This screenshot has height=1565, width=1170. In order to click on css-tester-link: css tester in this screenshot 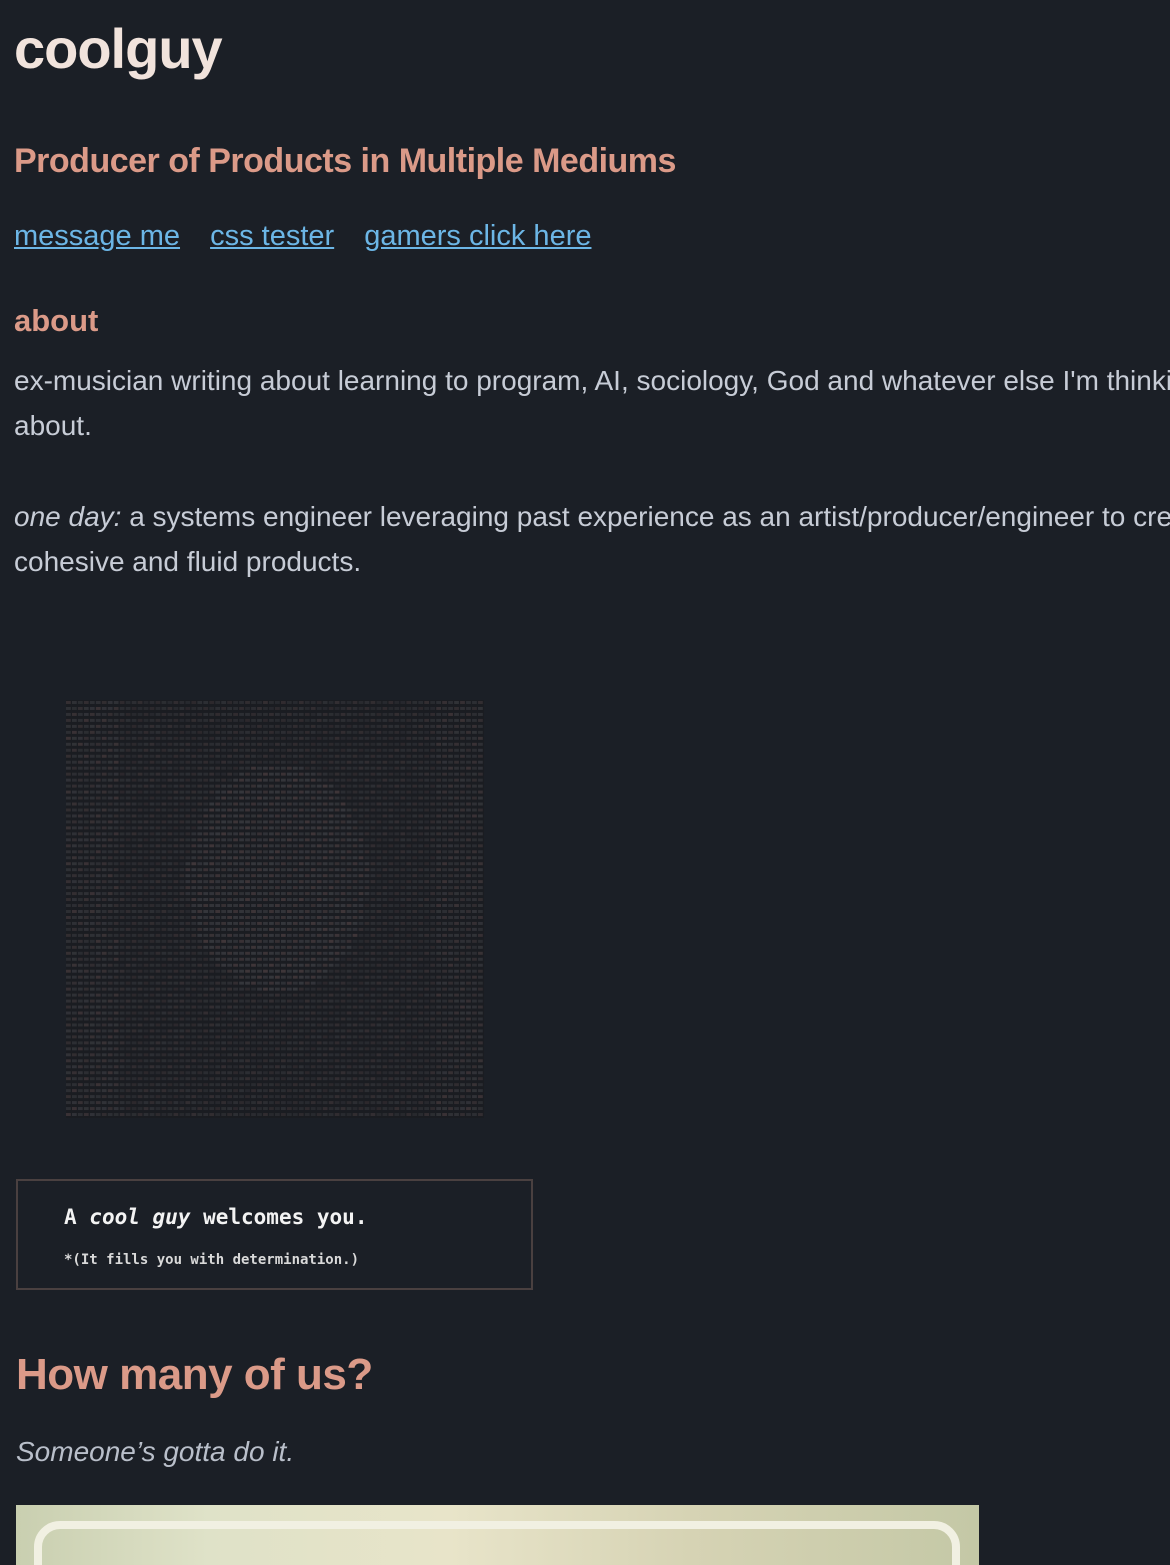, I will do `click(272, 236)`.